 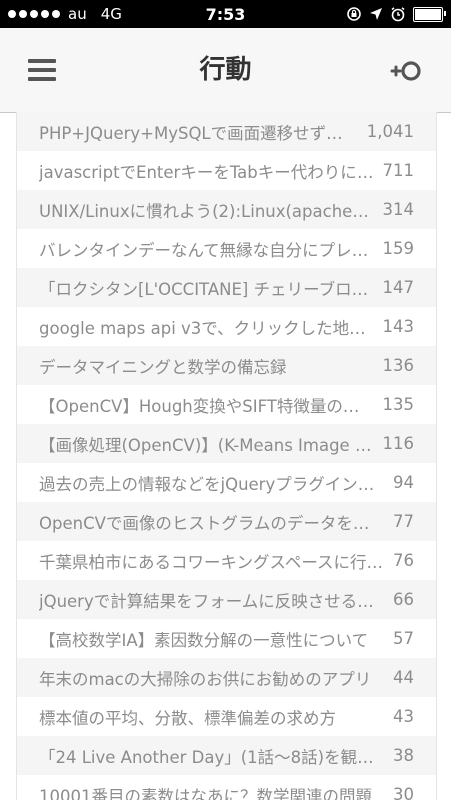 What do you see at coordinates (163, 367) in the screenshot?
I see `list-item-title: データマイニングと数学の備忘録` at bounding box center [163, 367].